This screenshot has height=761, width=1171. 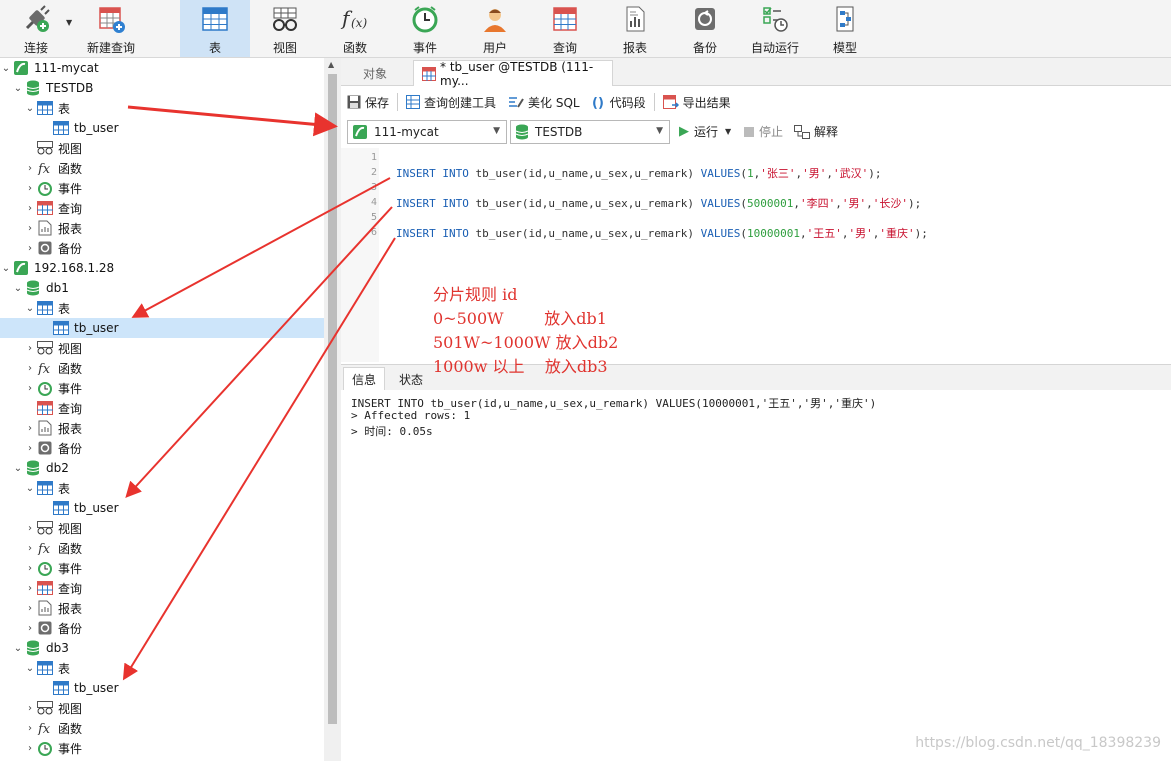 I want to click on tab-info: 信息, so click(x=364, y=379).